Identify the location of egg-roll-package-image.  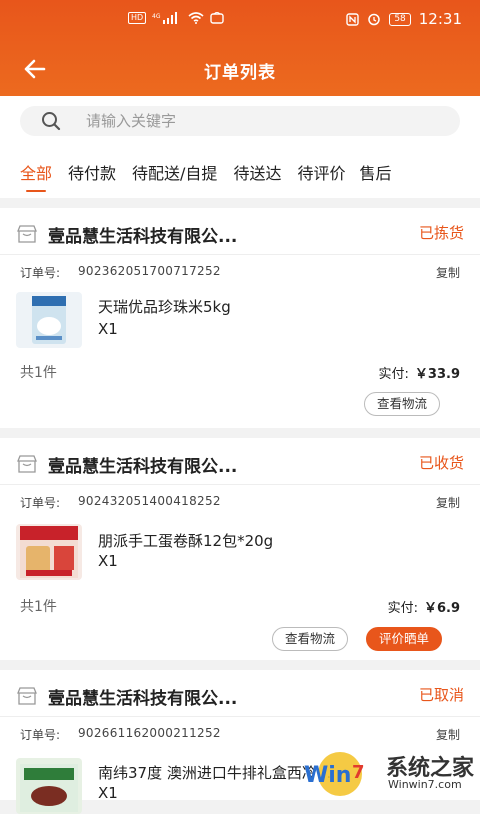
(49, 552).